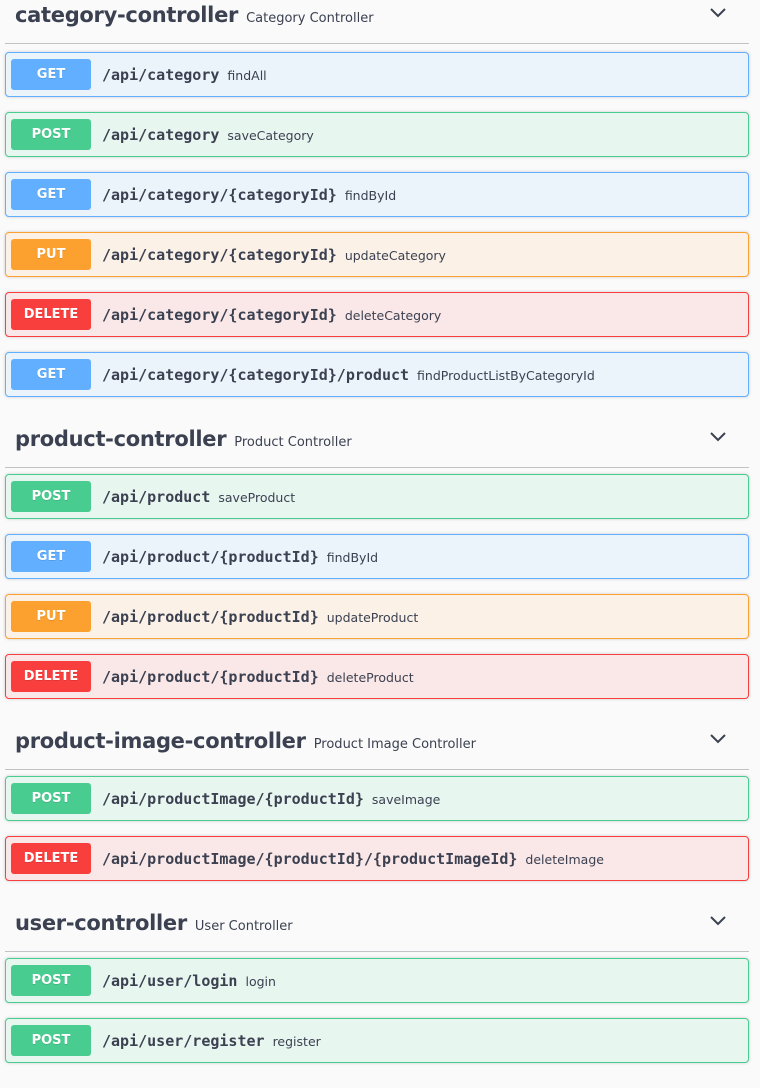 Image resolution: width=760 pixels, height=1088 pixels. What do you see at coordinates (233, 799) in the screenshot?
I see `operation-path: /api/productImage/{productId}` at bounding box center [233, 799].